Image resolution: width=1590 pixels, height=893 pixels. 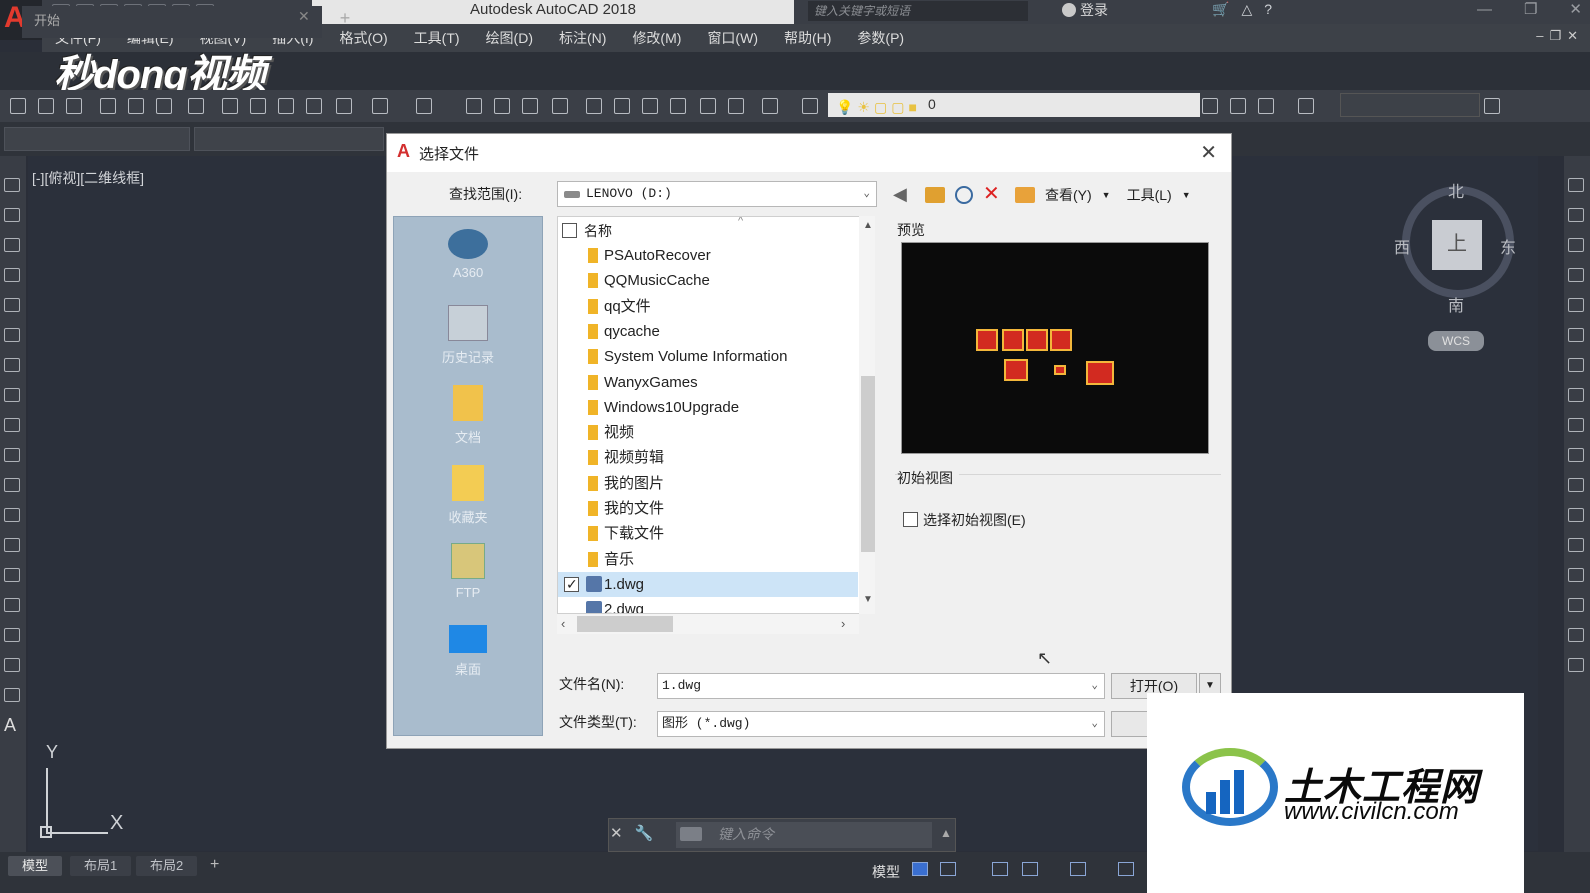 What do you see at coordinates (904, 195) in the screenshot?
I see `back-icon: ◀` at bounding box center [904, 195].